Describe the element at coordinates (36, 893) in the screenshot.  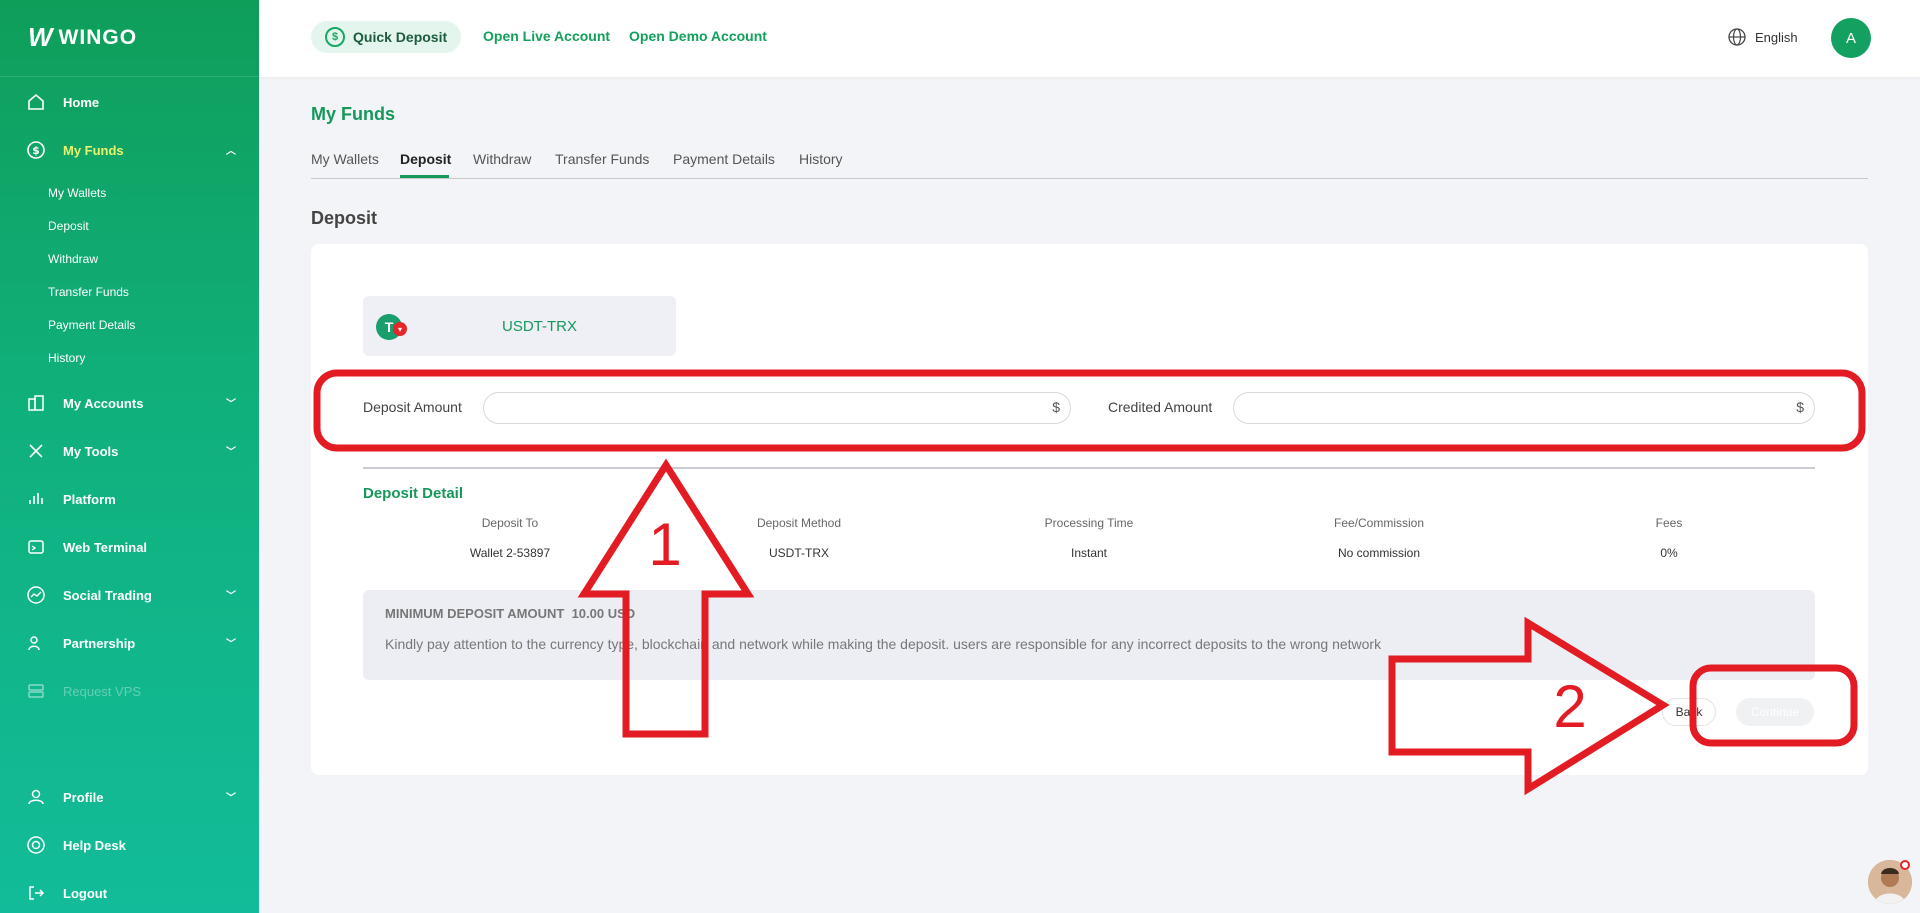
I see `logout-icon` at that location.